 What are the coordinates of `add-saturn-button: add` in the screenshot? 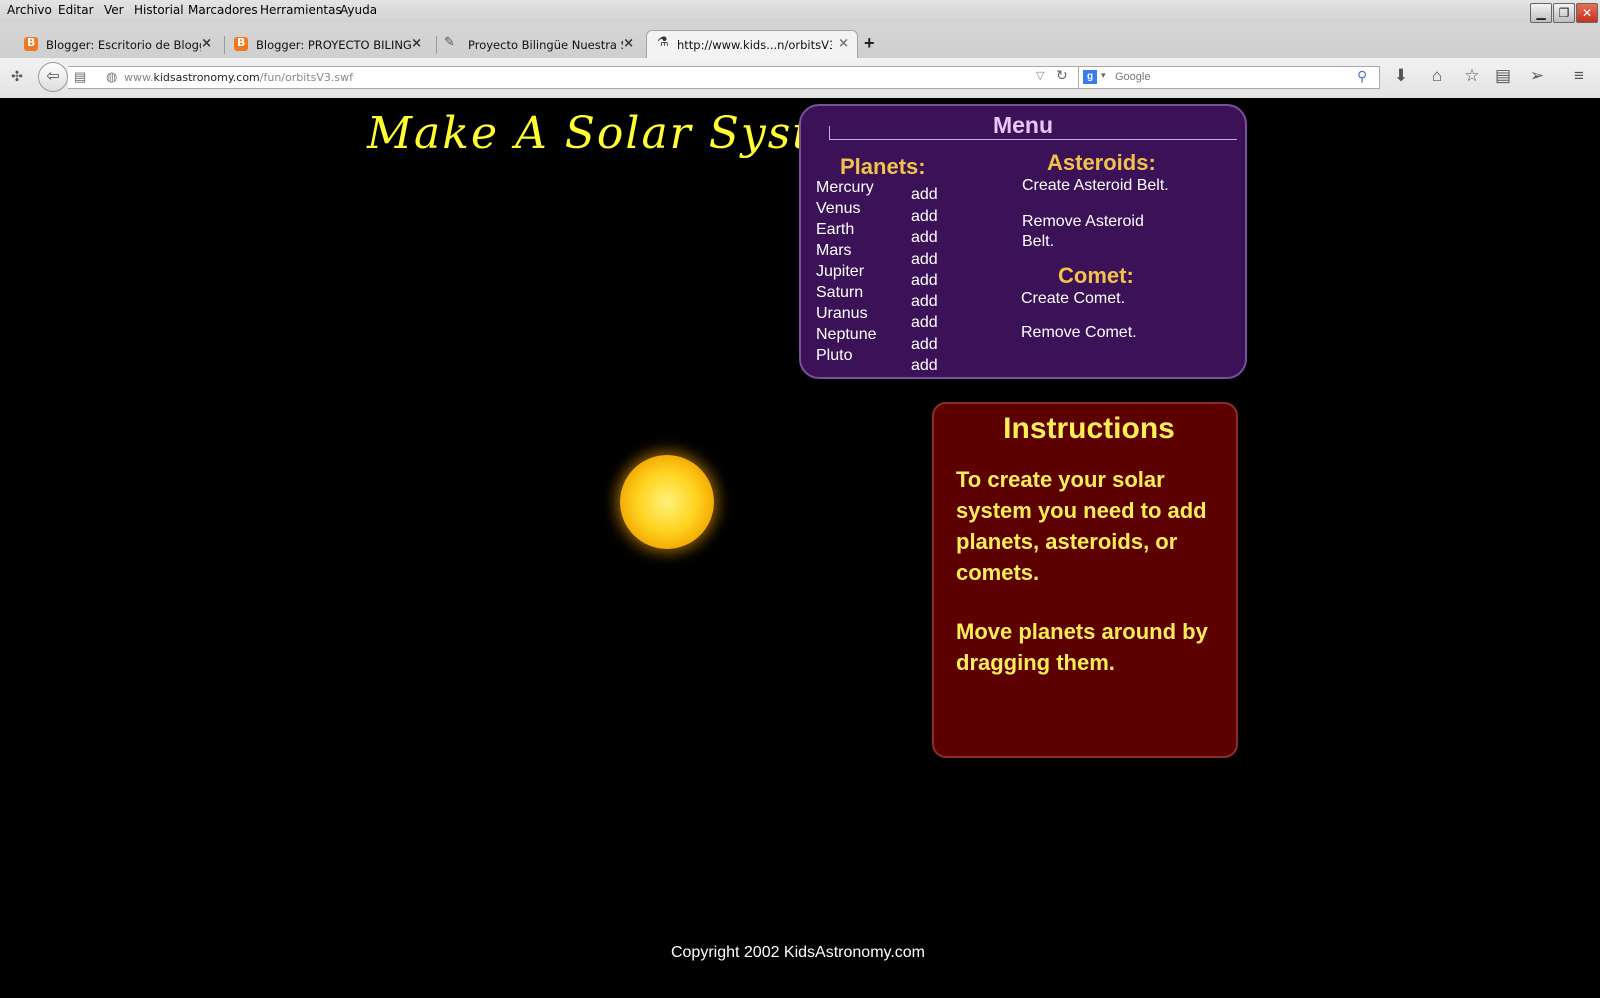 It's located at (924, 302).